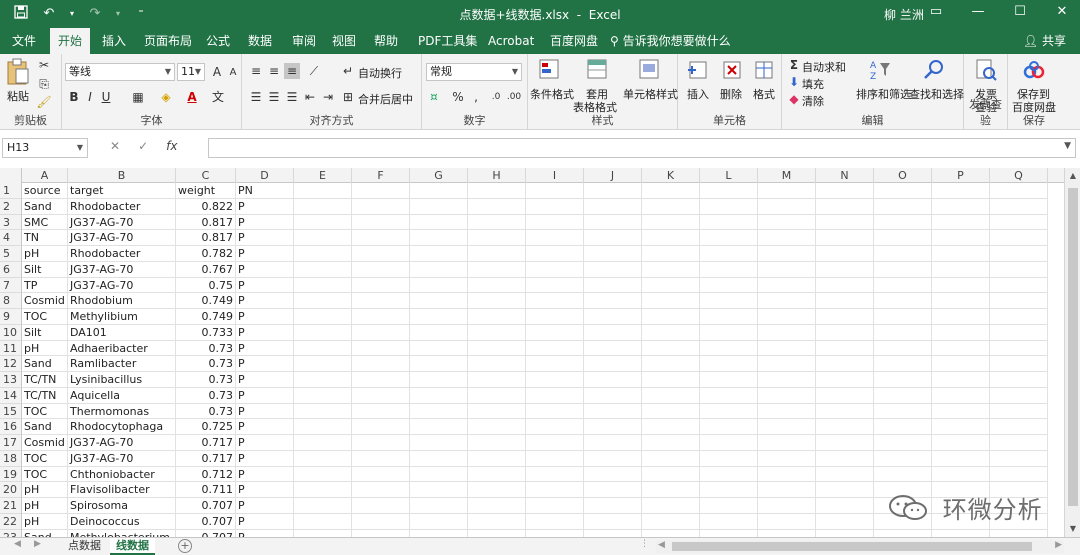  Describe the element at coordinates (824, 67) in the screenshot. I see `autosum-label: 自动求和` at that location.